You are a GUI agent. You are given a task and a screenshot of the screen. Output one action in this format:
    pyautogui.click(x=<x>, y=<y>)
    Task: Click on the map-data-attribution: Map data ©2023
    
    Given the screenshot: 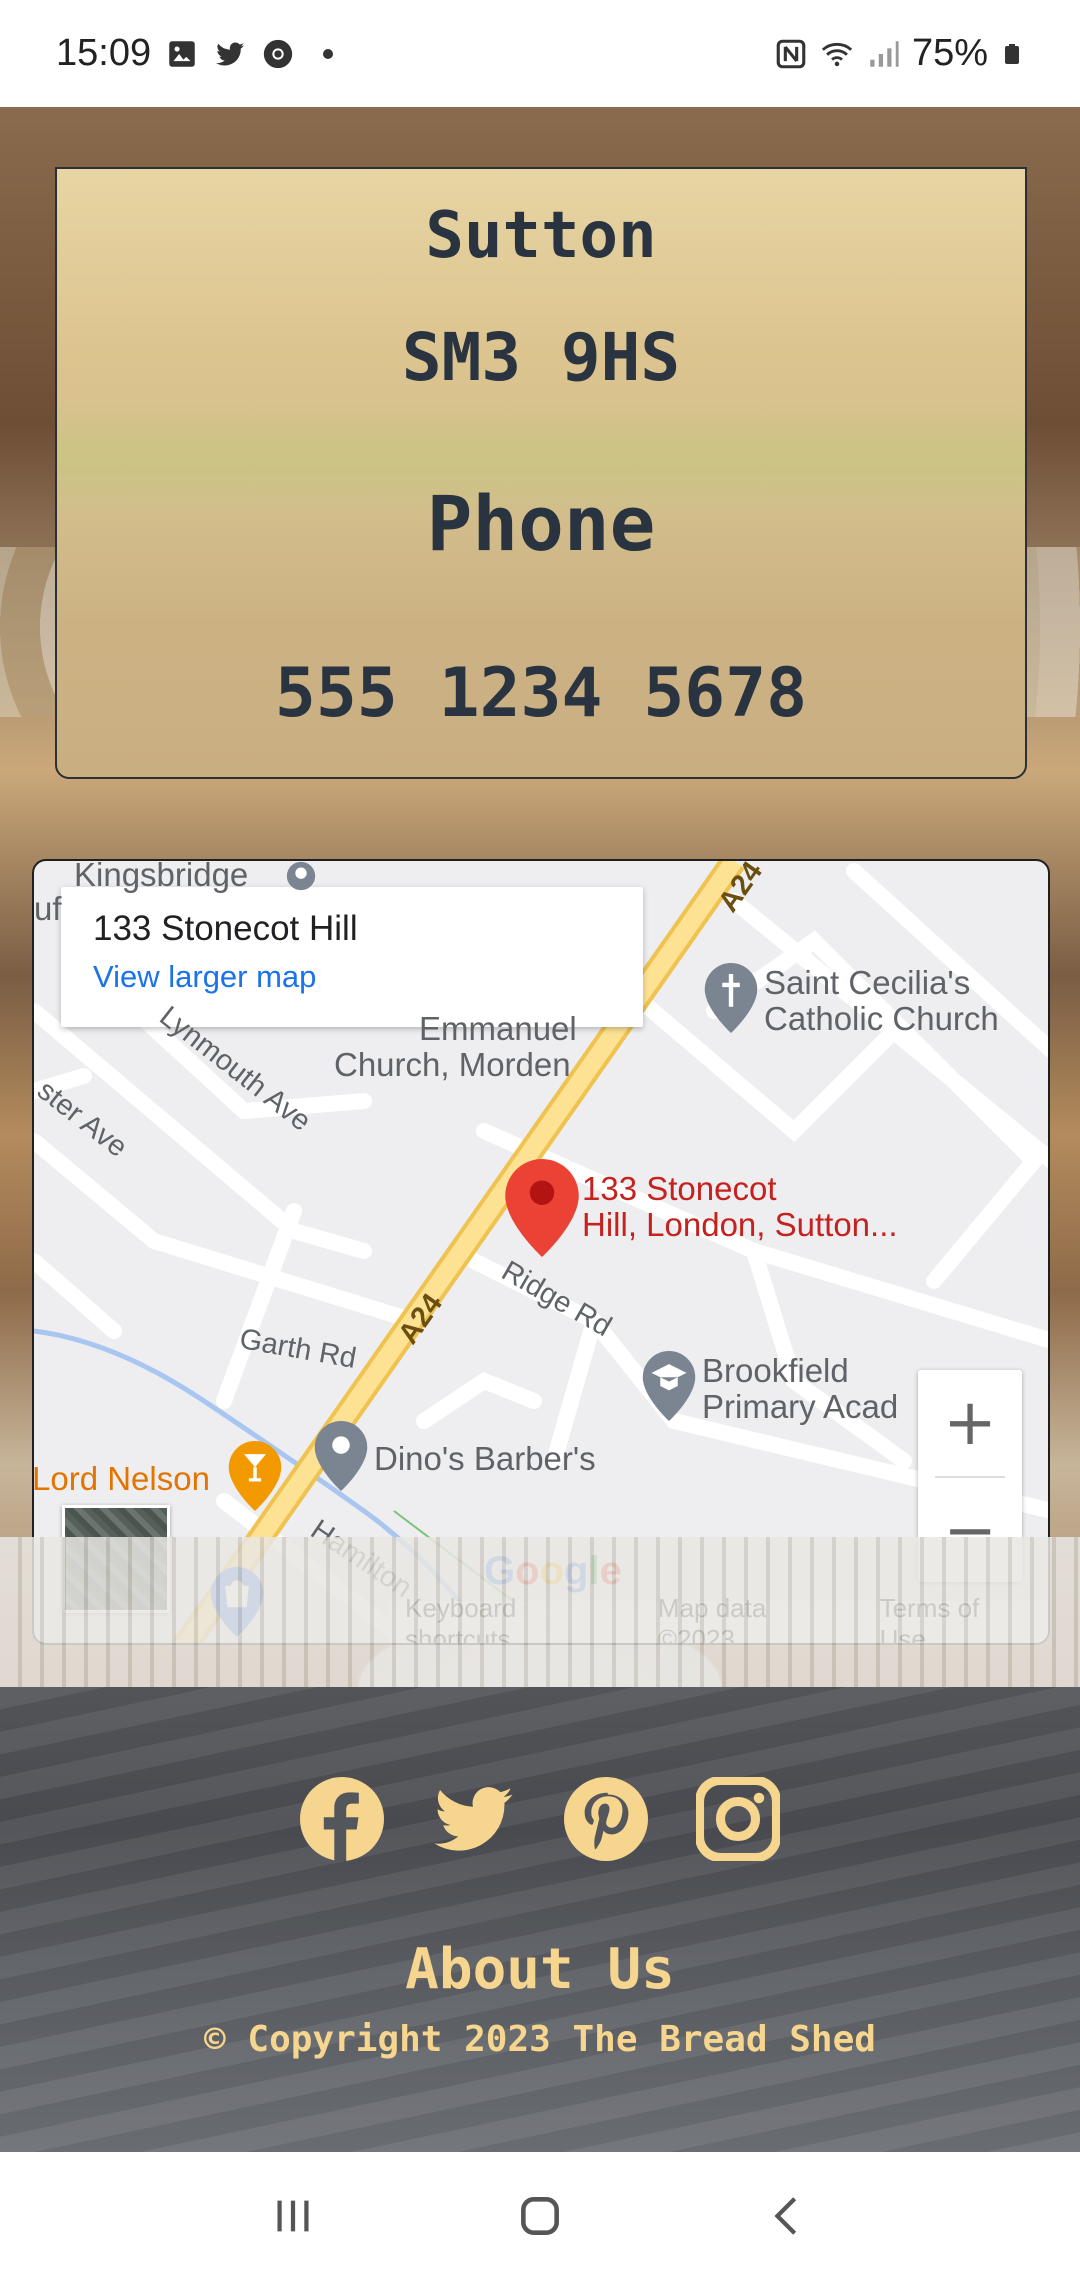 What is the action you would take?
    pyautogui.click(x=712, y=1619)
    